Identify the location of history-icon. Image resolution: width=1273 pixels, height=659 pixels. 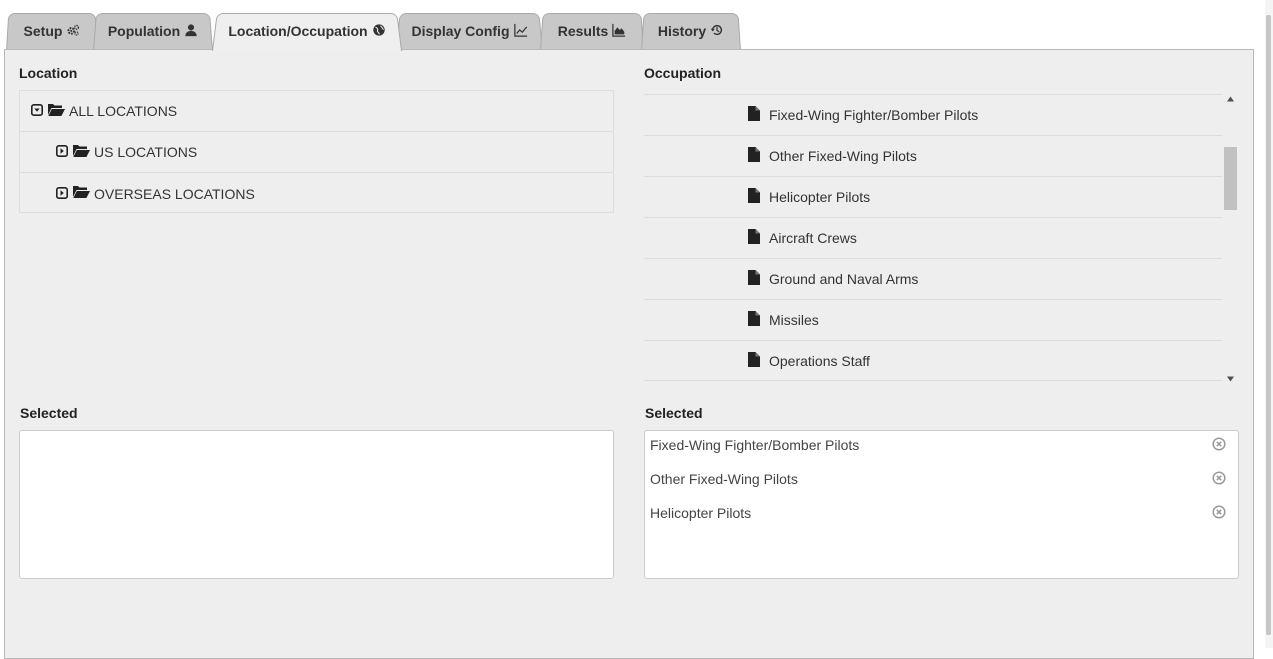
(717, 31).